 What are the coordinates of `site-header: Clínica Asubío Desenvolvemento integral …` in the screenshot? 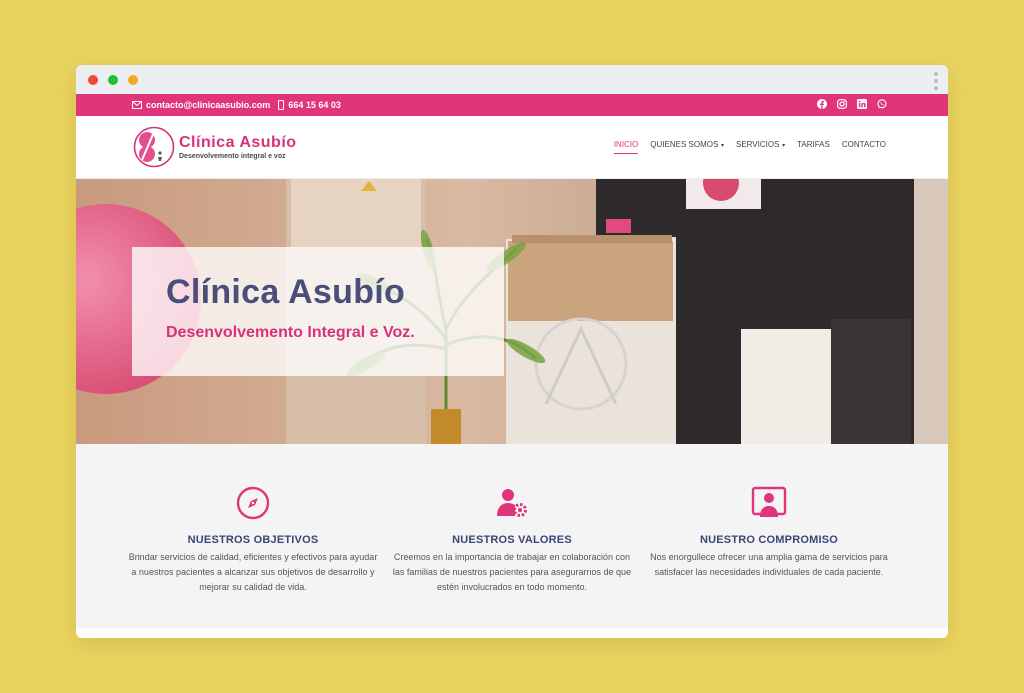 It's located at (512, 147).